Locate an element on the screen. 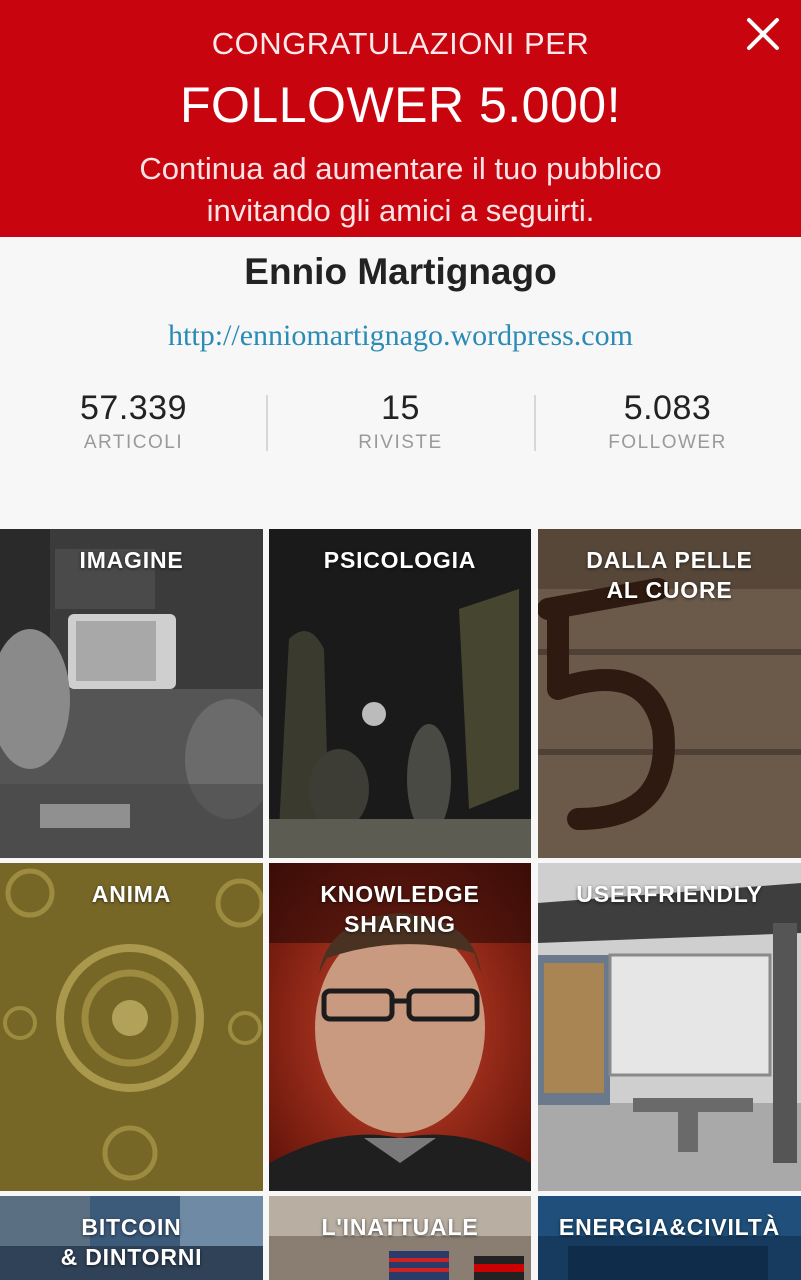 This screenshot has width=801, height=1280. magazine-title: USERFRIENDLY is located at coordinates (669, 894).